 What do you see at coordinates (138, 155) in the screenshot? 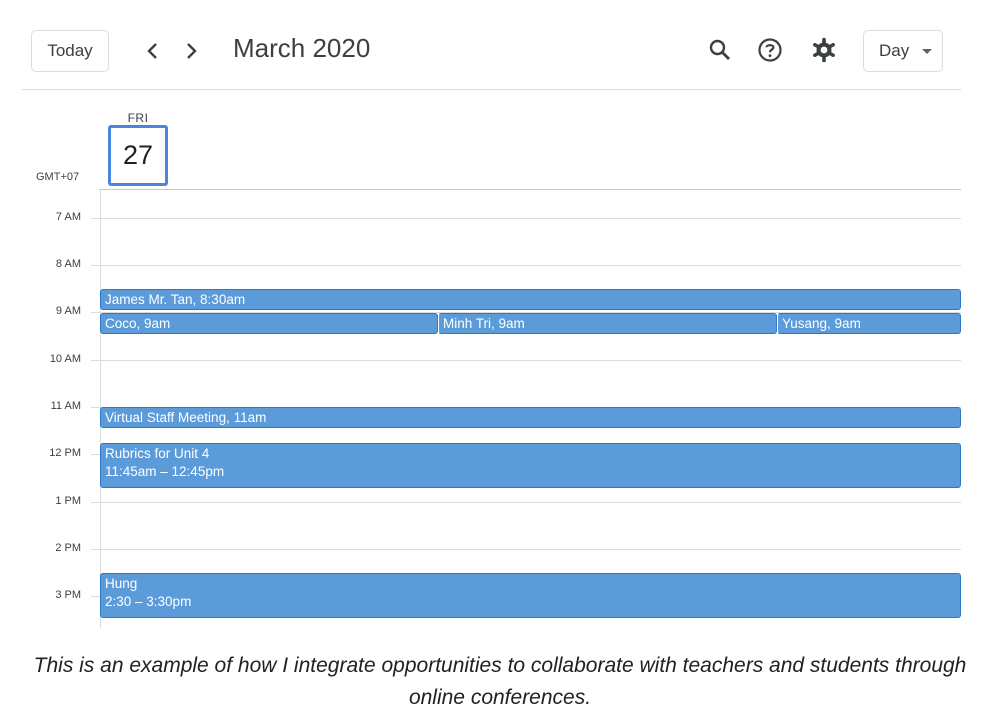
I see `date-number-button: 27` at bounding box center [138, 155].